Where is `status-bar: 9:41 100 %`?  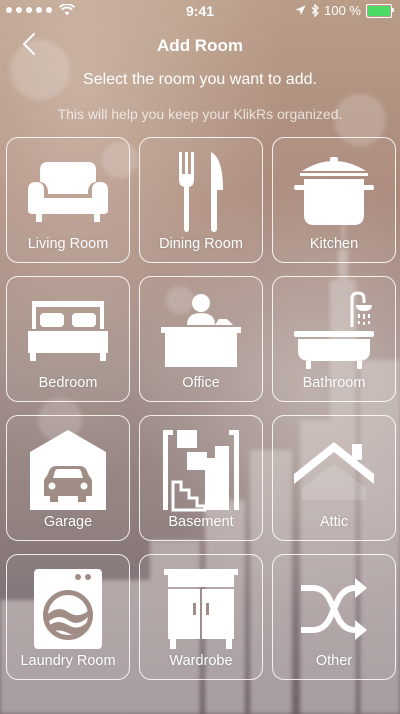
status-bar: 9:41 100 % is located at coordinates (200, 11).